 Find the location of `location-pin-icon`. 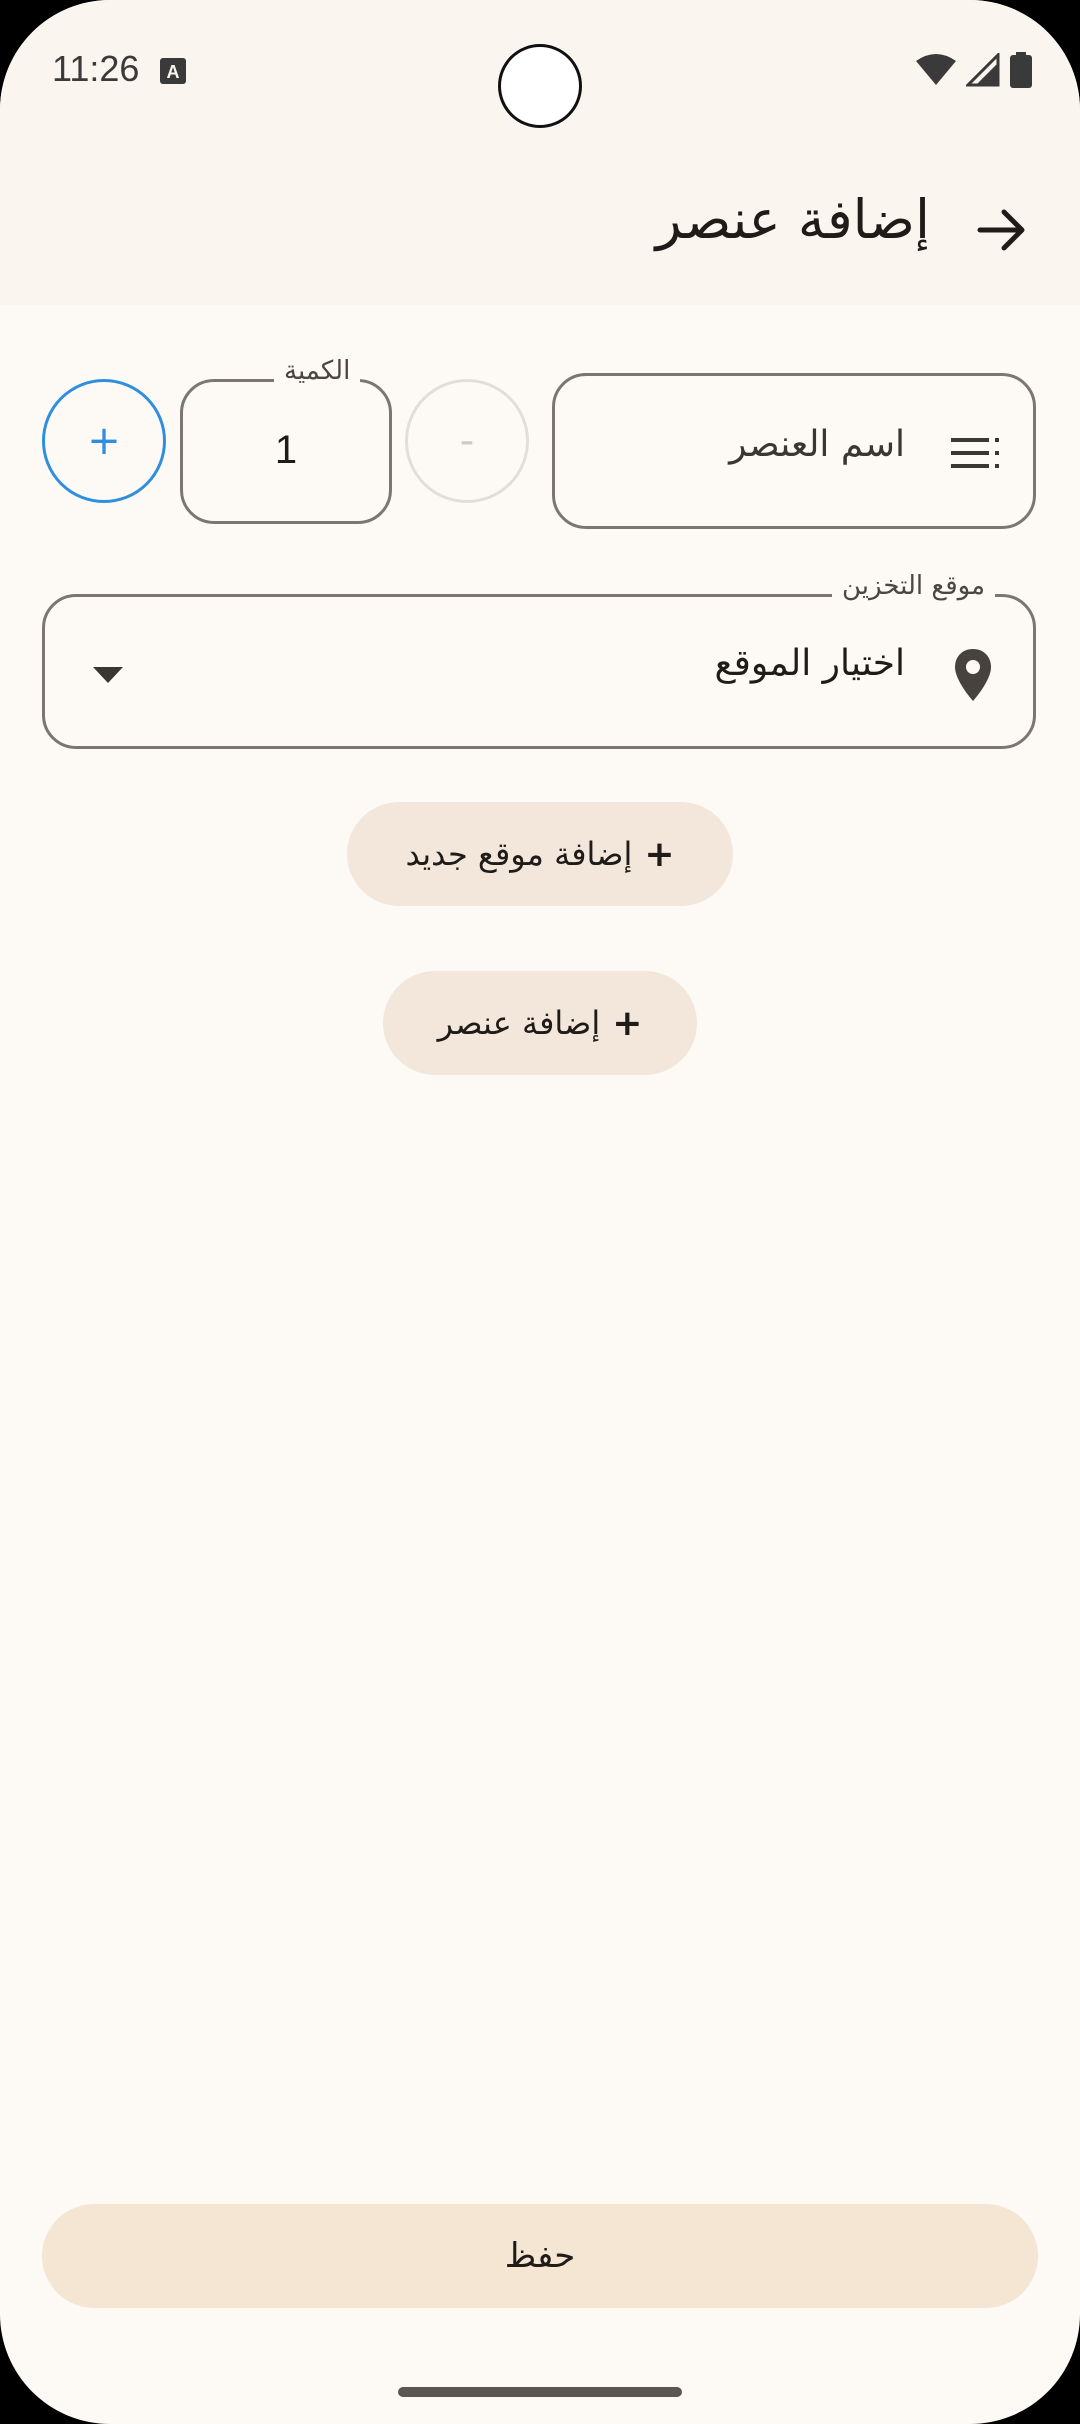

location-pin-icon is located at coordinates (973, 675).